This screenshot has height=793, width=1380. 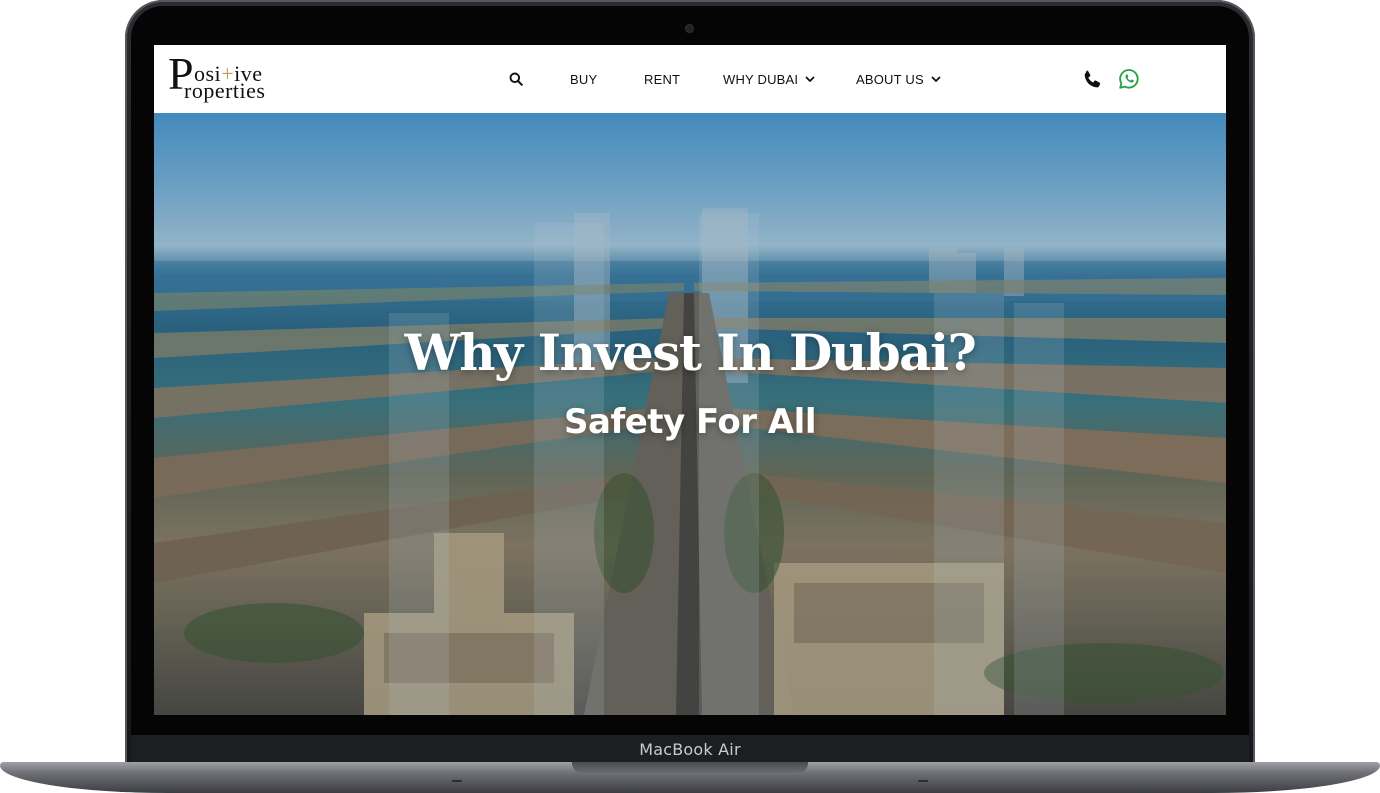 What do you see at coordinates (890, 79) in the screenshot?
I see `nav-about-us-label: ABOUT US` at bounding box center [890, 79].